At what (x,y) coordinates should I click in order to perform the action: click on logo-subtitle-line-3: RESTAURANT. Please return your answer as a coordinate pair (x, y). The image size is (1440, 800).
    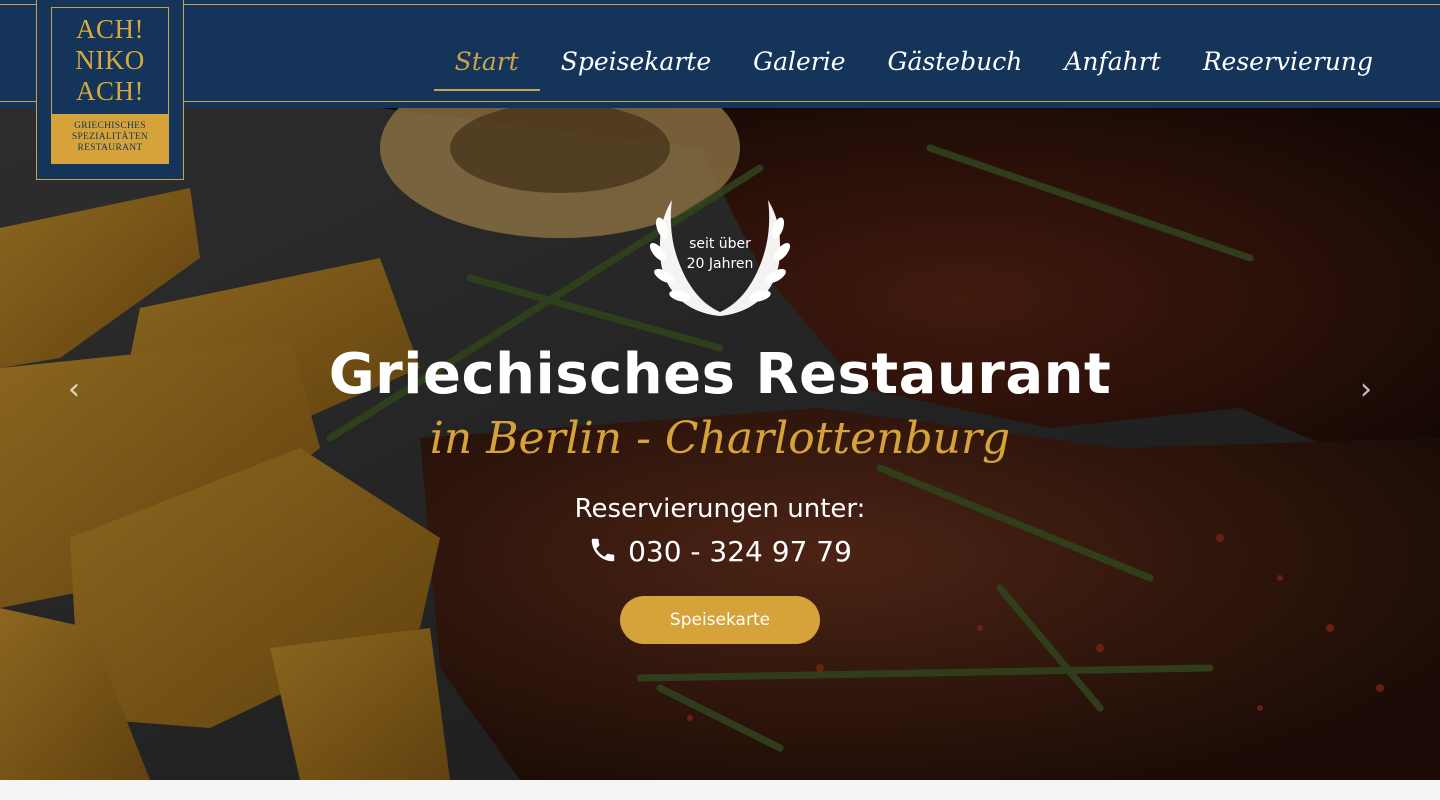
    Looking at the image, I should click on (110, 148).